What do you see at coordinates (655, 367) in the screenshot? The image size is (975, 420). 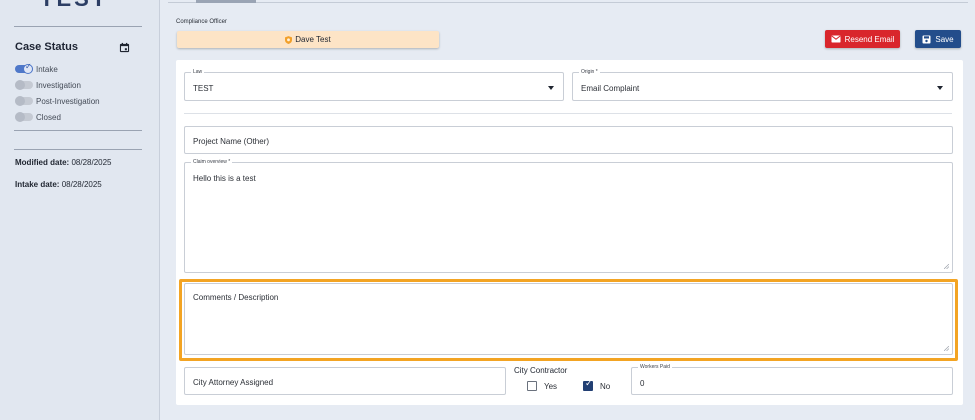 I see `workers-paid-label: Workers Paid` at bounding box center [655, 367].